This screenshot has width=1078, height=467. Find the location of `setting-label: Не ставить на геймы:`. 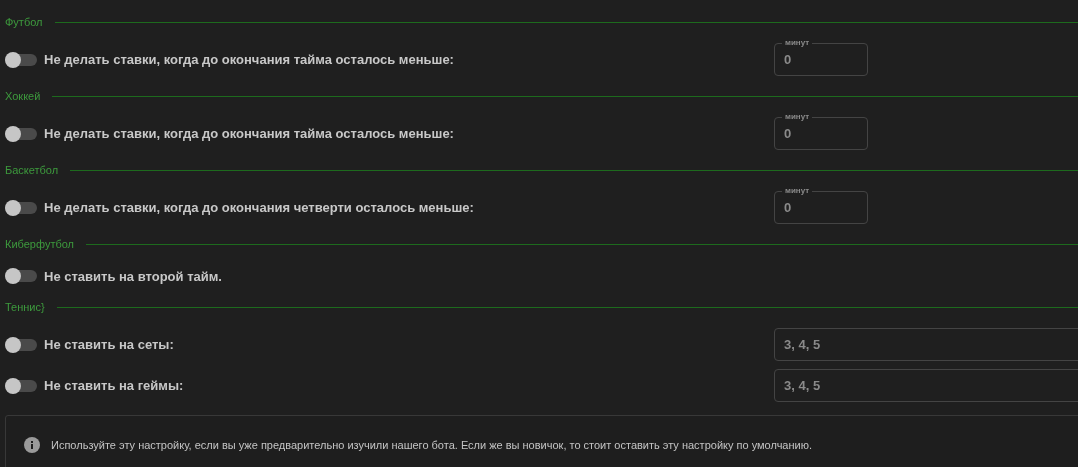

setting-label: Не ставить на геймы: is located at coordinates (114, 385).